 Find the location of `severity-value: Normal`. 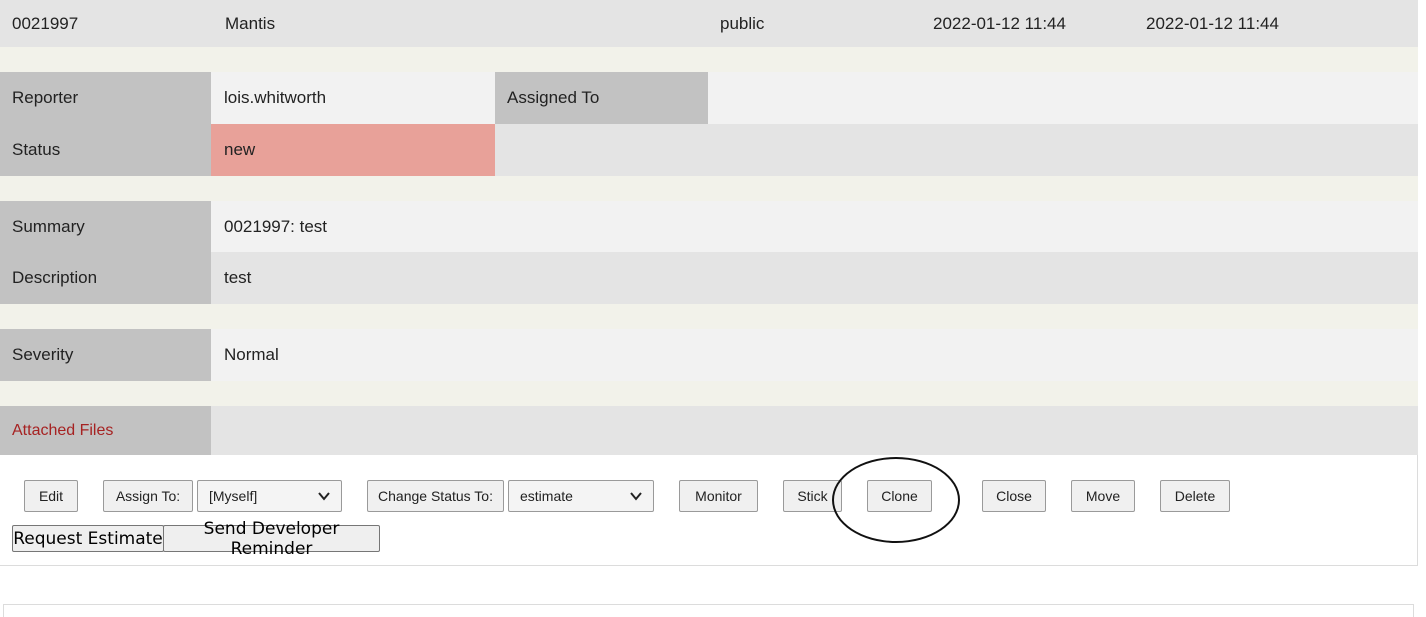

severity-value: Normal is located at coordinates (251, 354).